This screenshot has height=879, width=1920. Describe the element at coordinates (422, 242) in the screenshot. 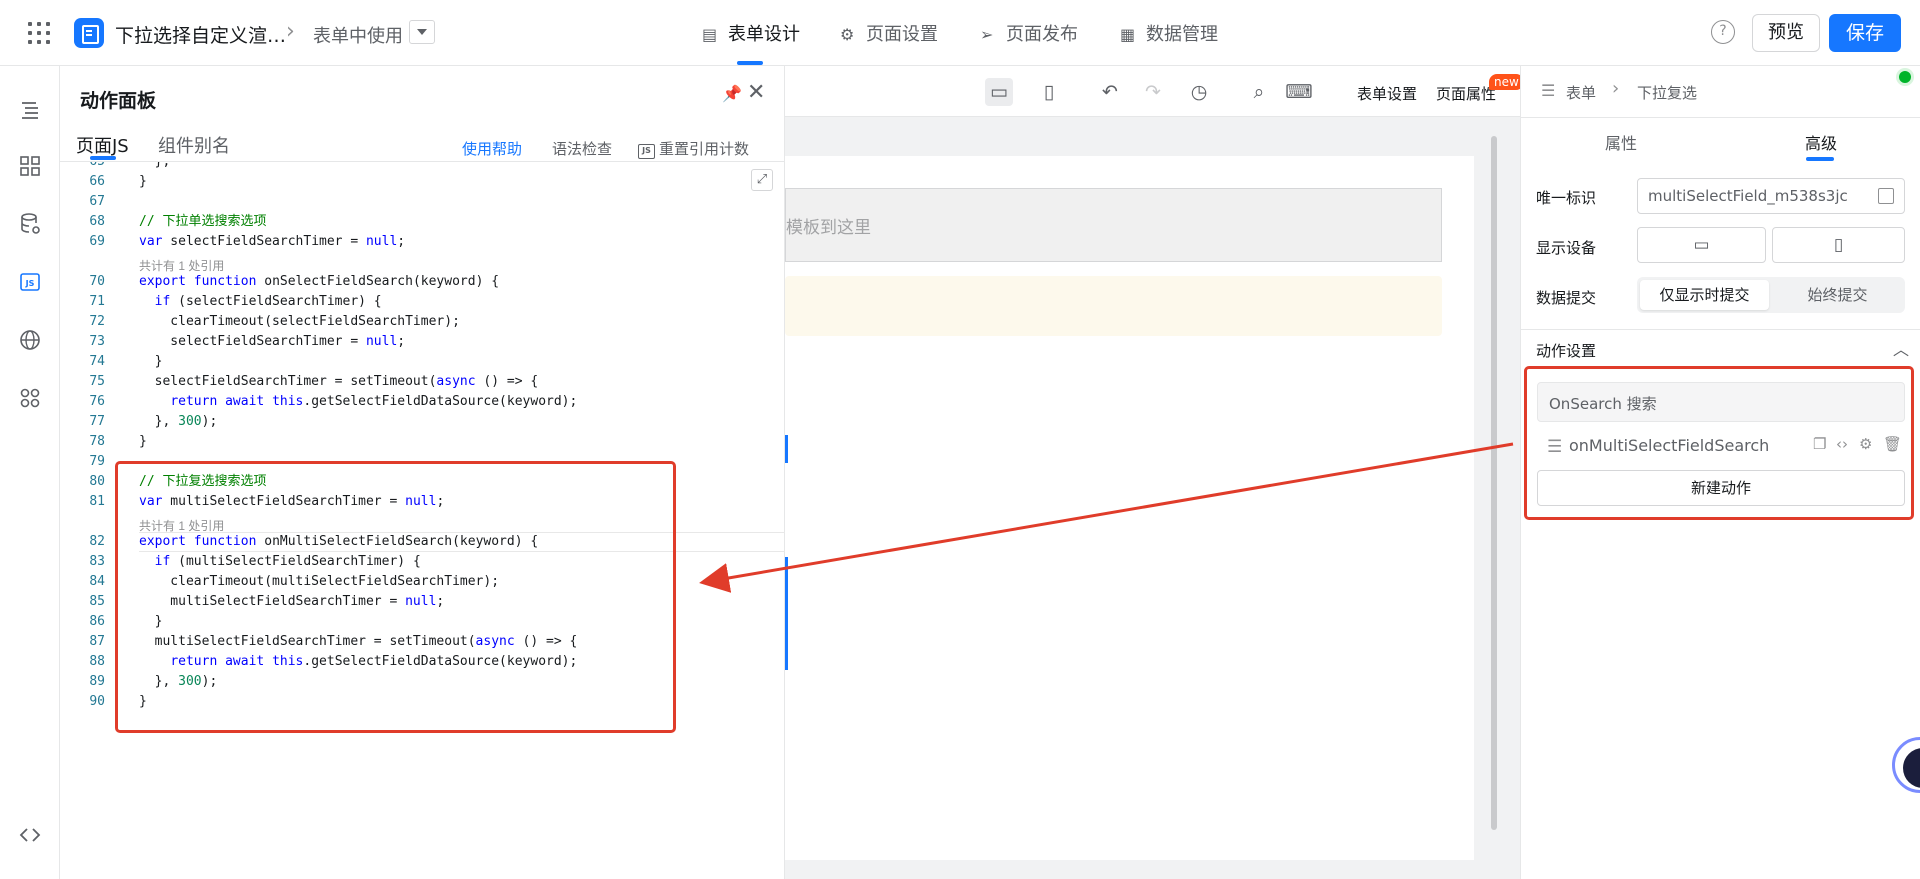

I see `code-line: 69 var selectFieldSearchTimer = null;` at that location.